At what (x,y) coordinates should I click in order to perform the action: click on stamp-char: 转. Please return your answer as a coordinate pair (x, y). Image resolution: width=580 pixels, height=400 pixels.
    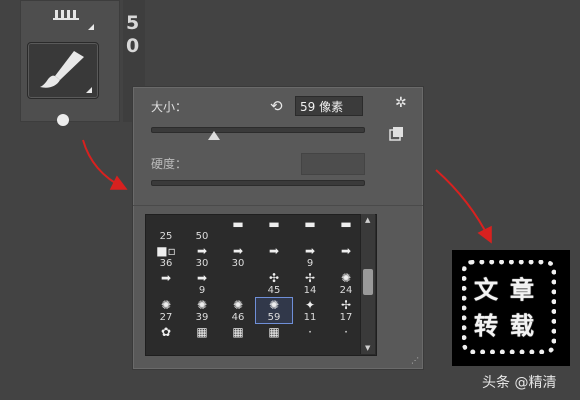
    Looking at the image, I should click on (486, 325).